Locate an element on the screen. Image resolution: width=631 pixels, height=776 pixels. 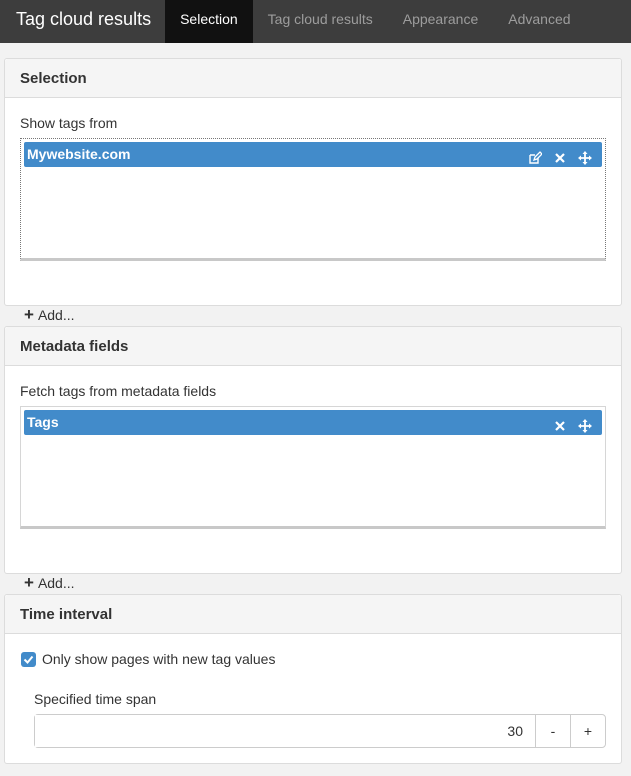
list-item: Tags is located at coordinates (313, 422).